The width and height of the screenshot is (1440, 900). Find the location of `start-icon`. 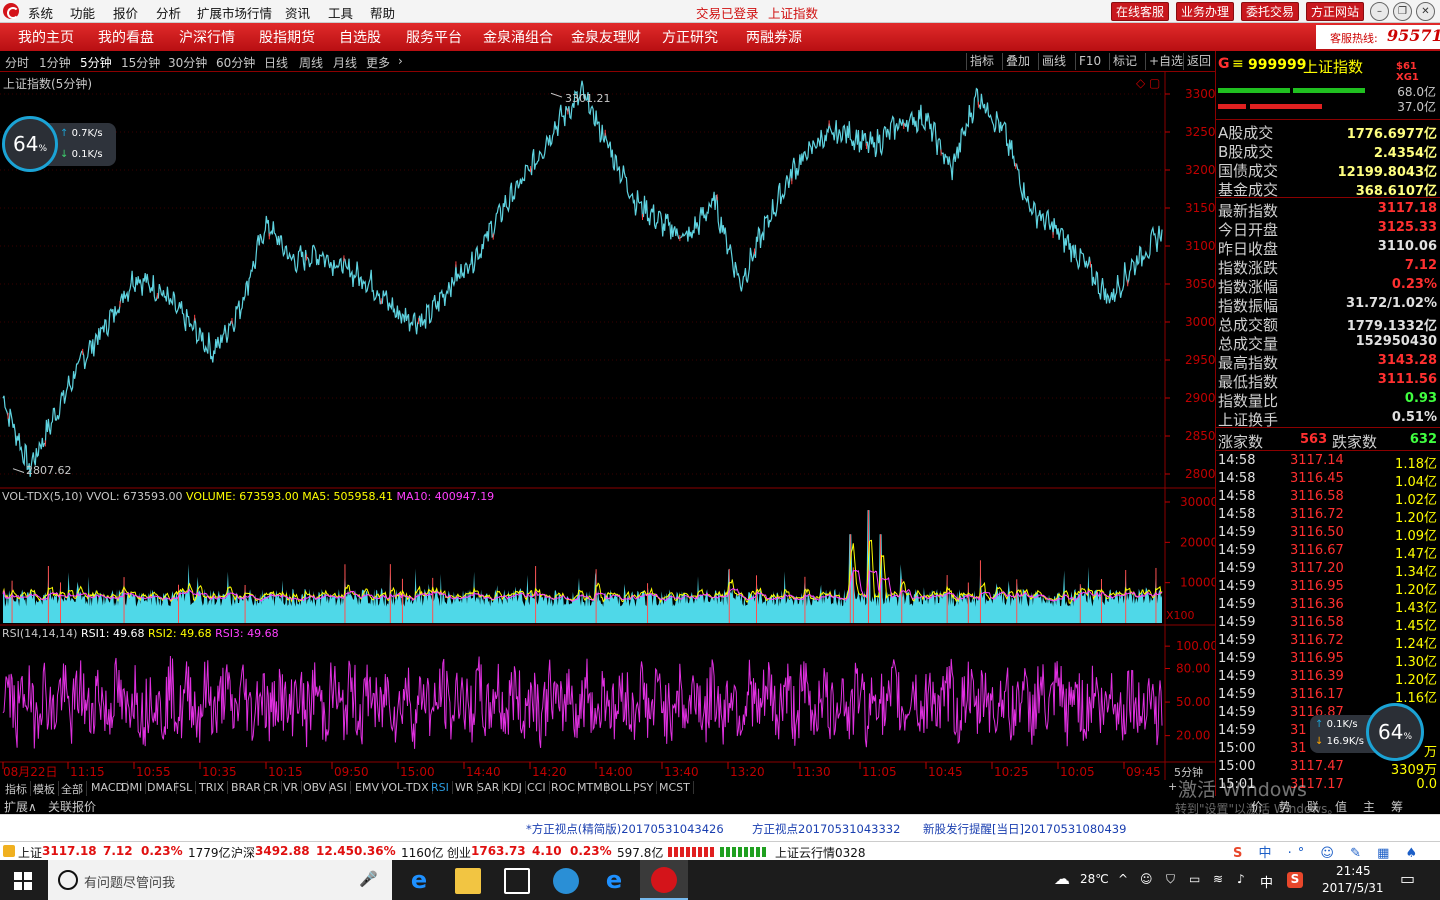

start-icon is located at coordinates (23, 881).